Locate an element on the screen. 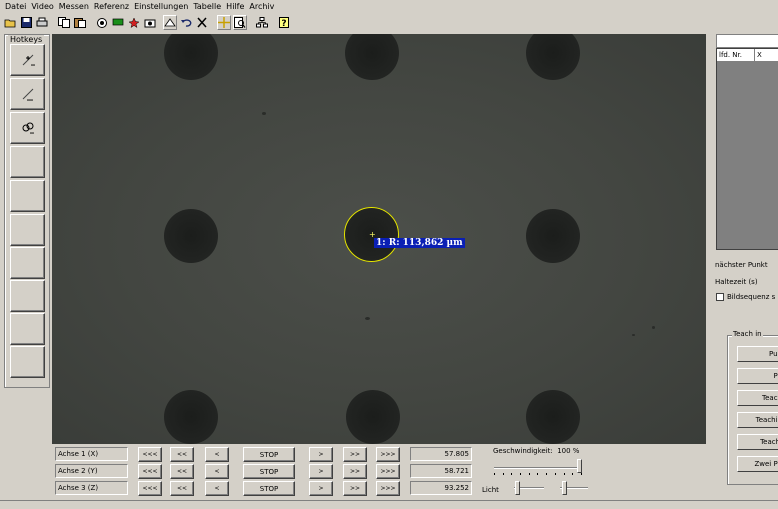 This screenshot has height=509, width=778. light-slider-2-thumb is located at coordinates (565, 488).